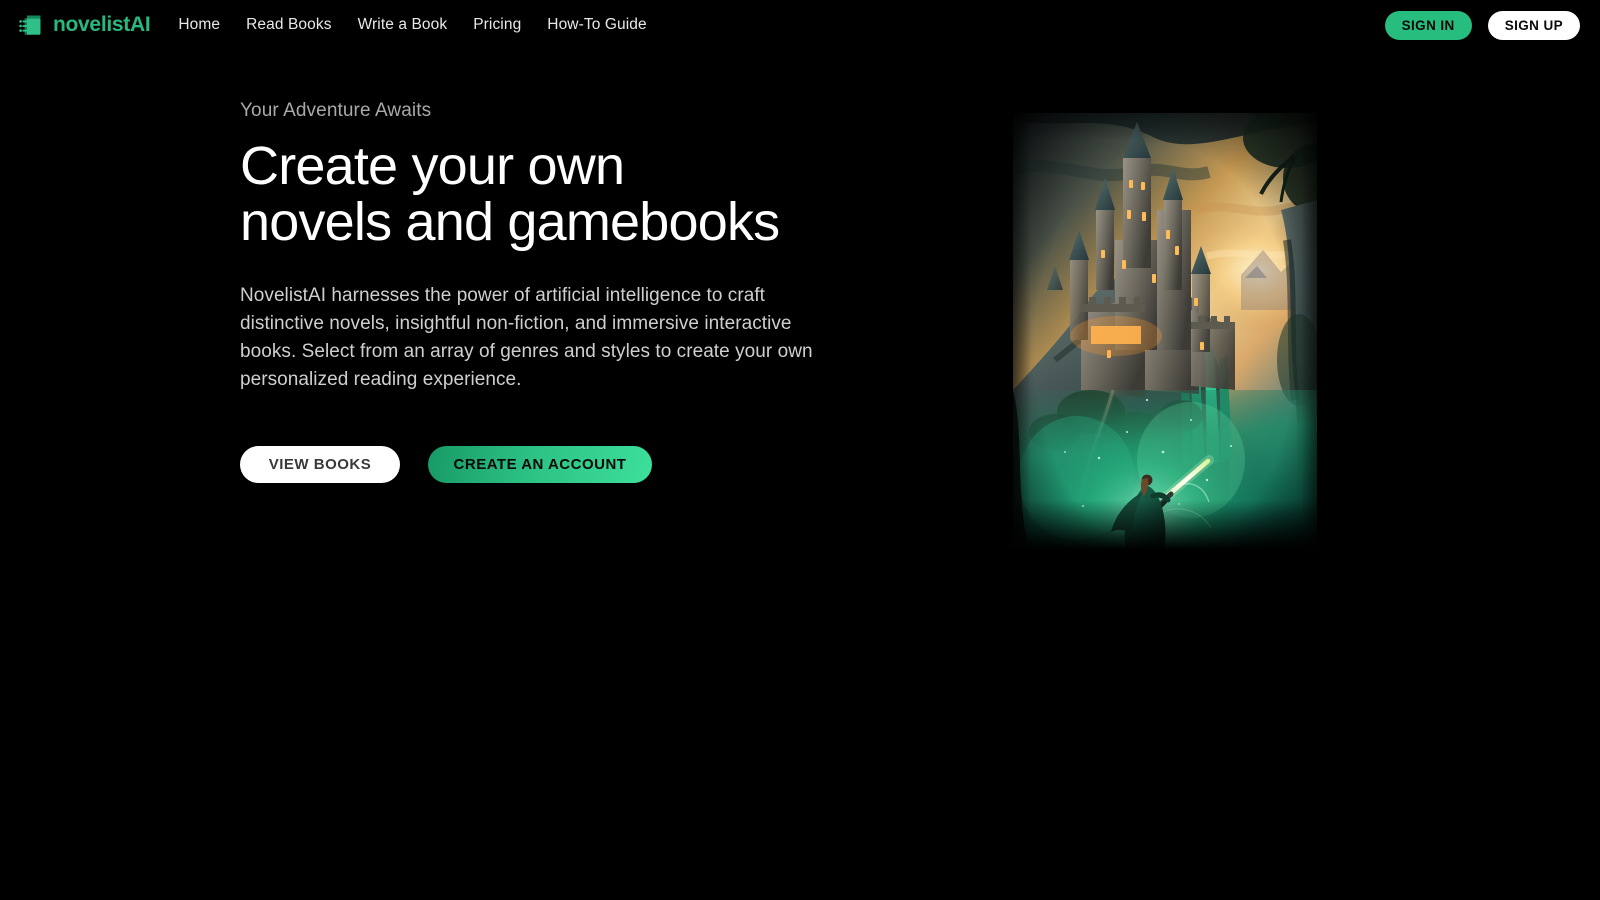  What do you see at coordinates (336, 110) in the screenshot?
I see `hero-eyebrow: Your Adventure Awaits` at bounding box center [336, 110].